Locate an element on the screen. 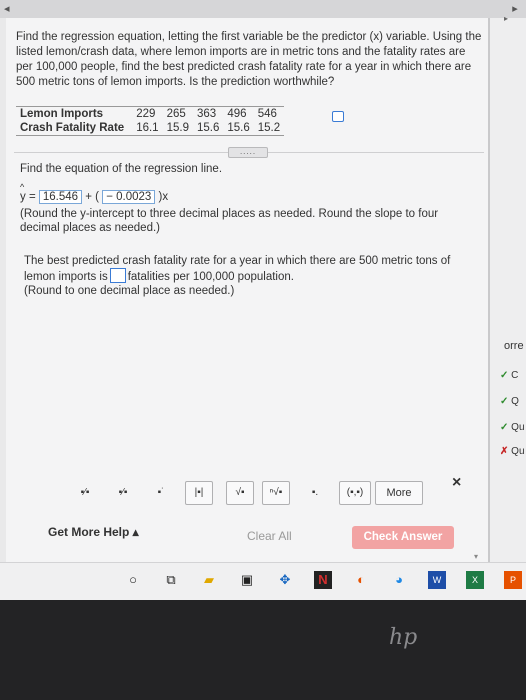  table-cell: 229 is located at coordinates (147, 113).